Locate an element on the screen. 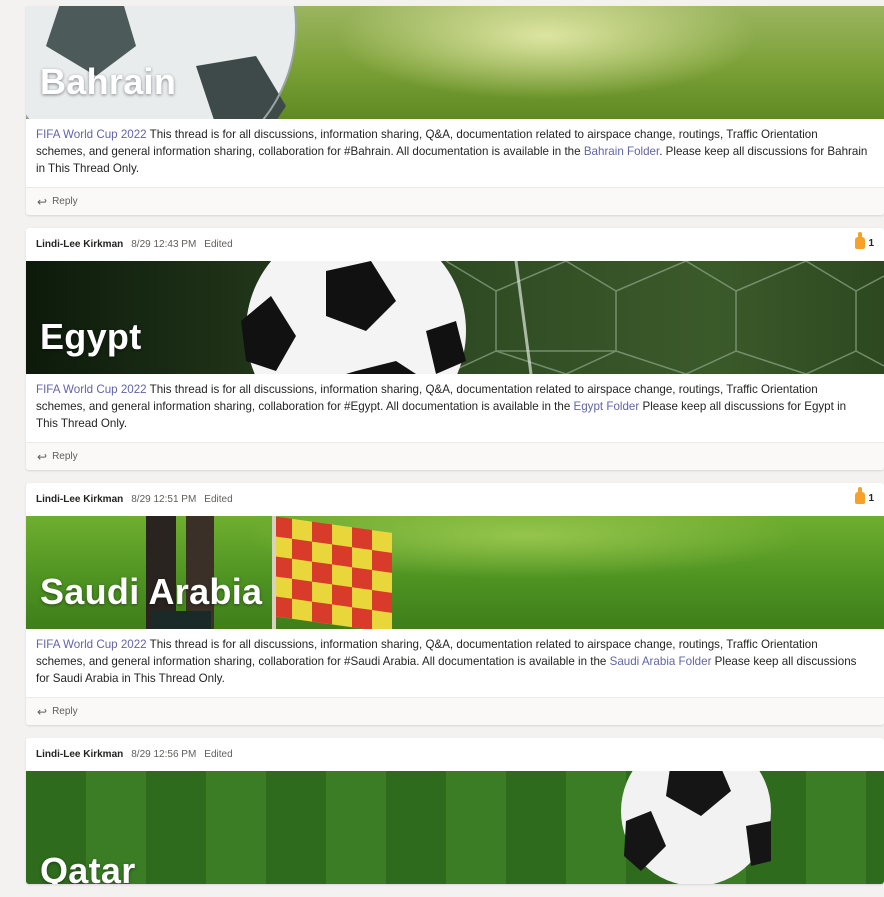  post-header: Lindi-Lee Kirkman 8/29 12:51 PM Edited 1 is located at coordinates (455, 499).